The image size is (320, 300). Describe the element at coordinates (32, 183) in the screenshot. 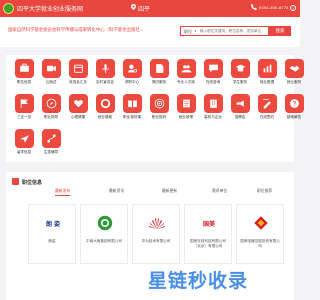

I see `section-title: 职位信息` at that location.